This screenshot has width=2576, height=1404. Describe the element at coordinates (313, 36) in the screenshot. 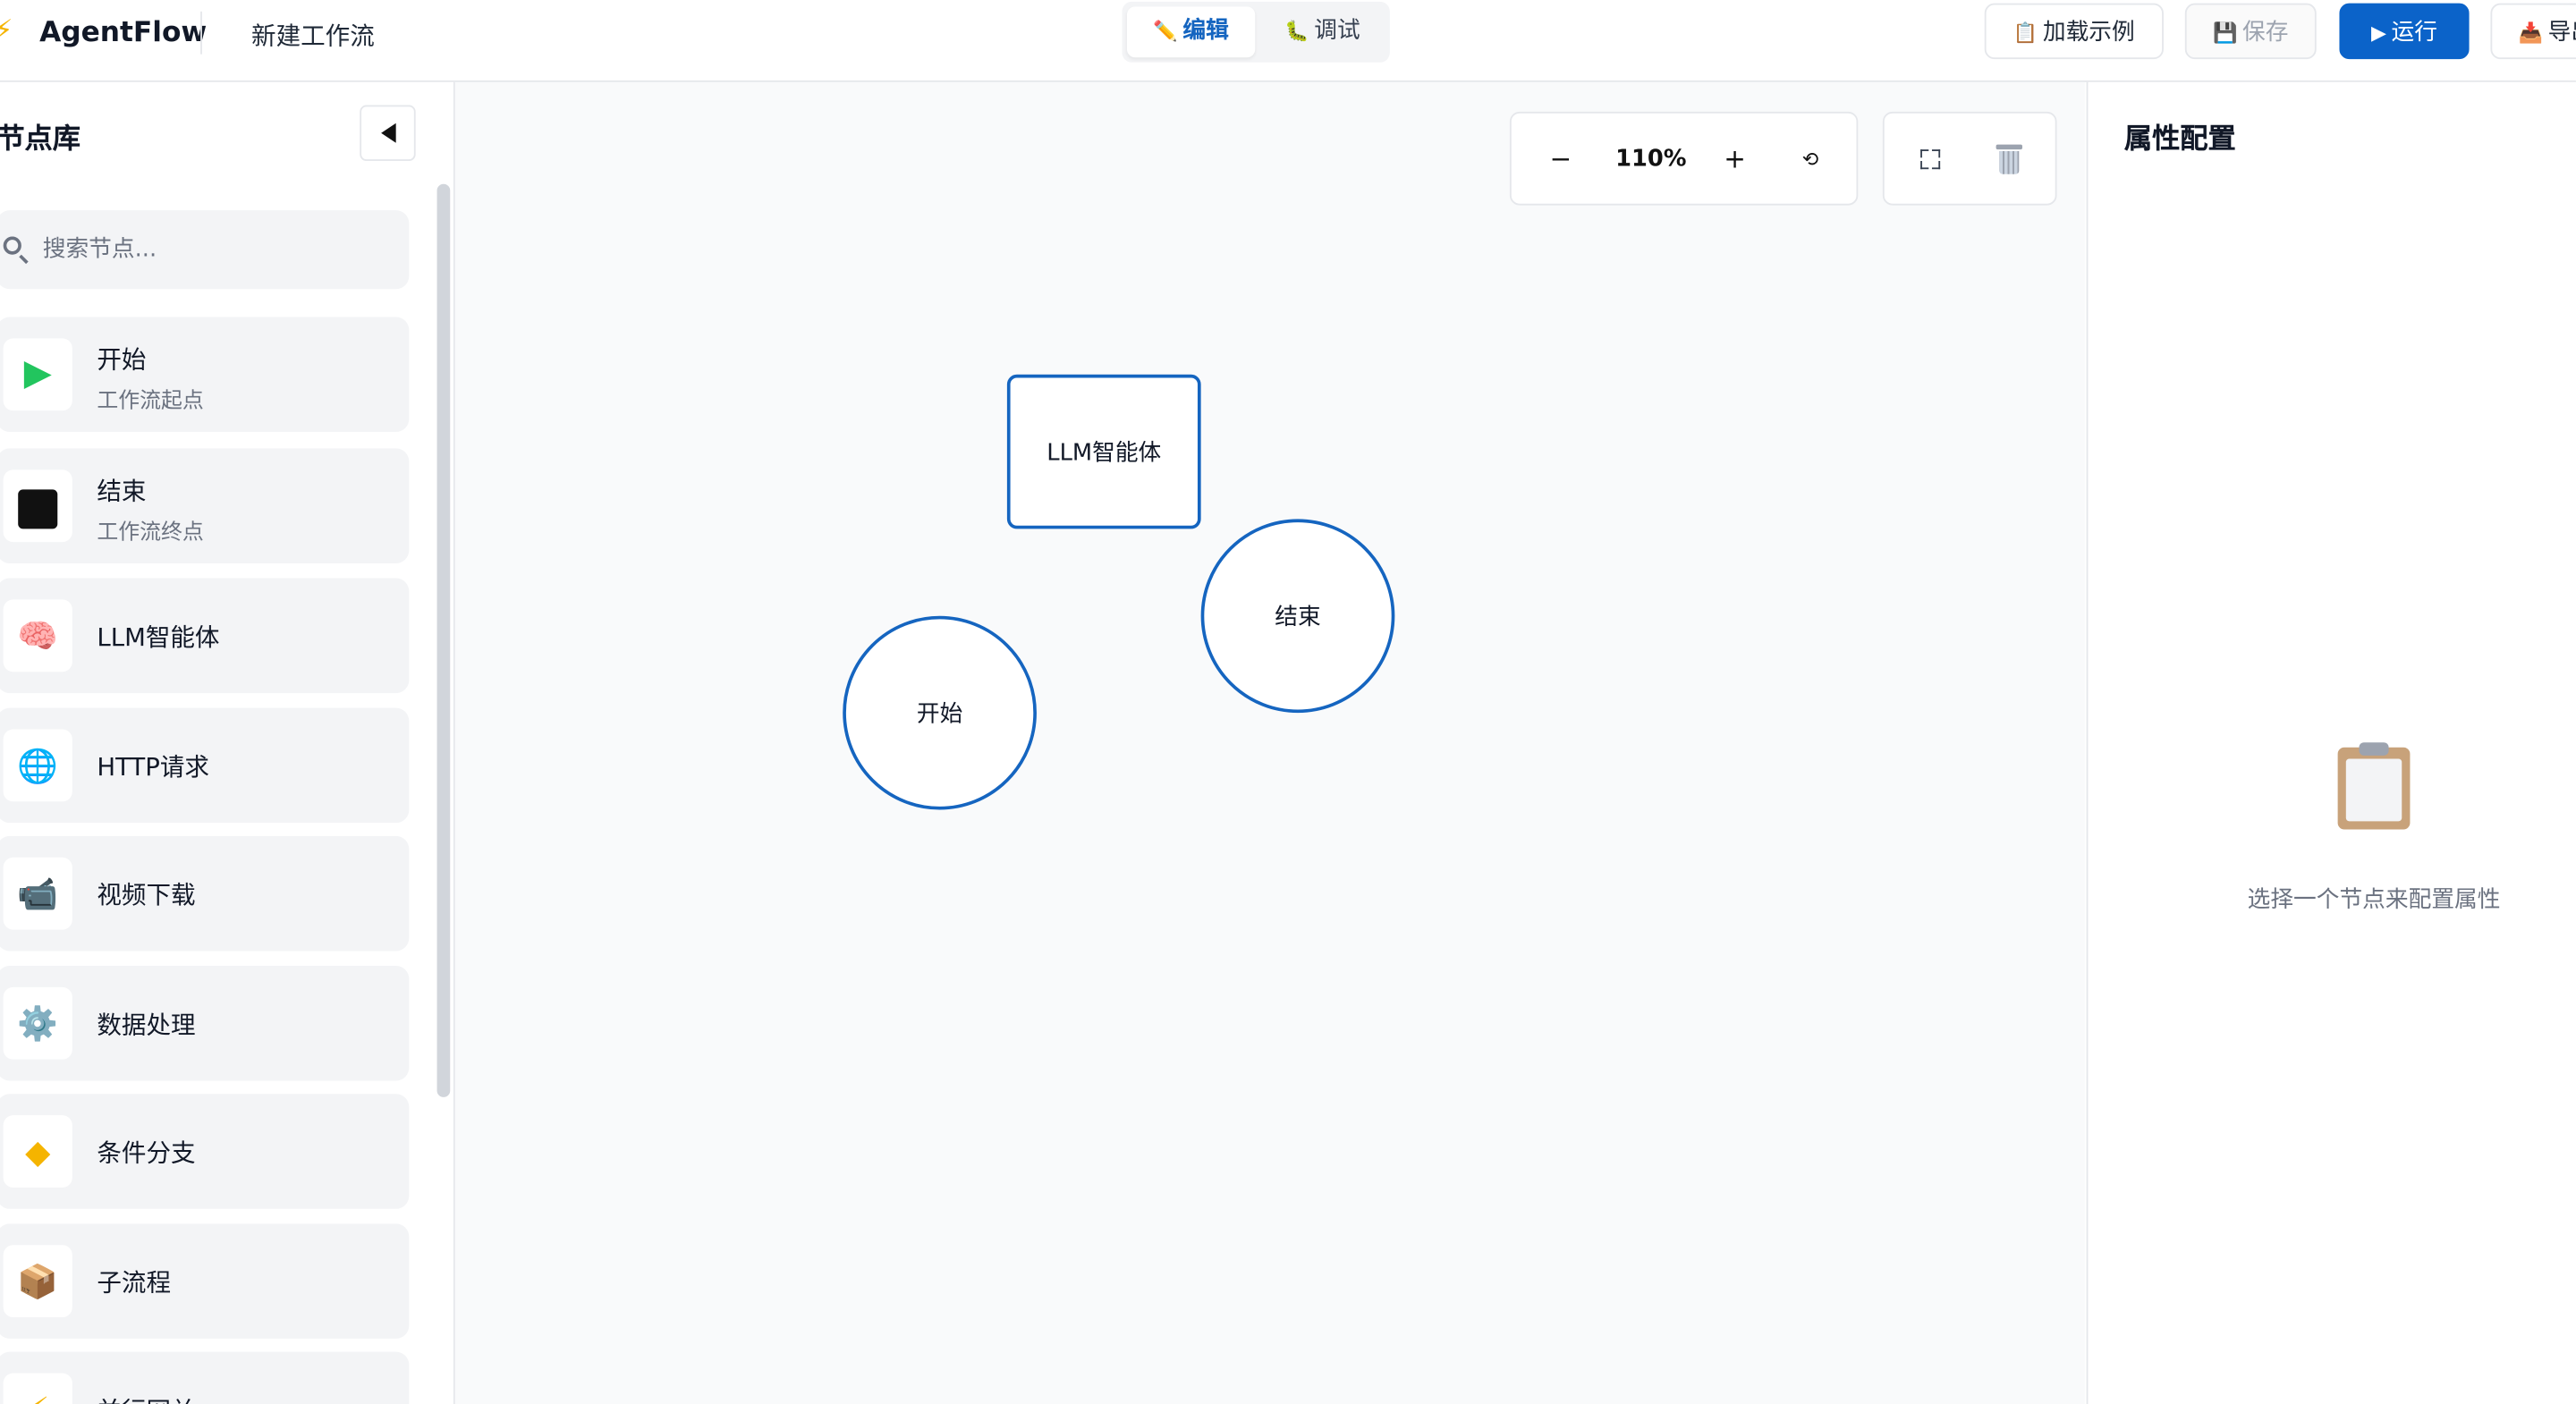

I see `workflow-name: 新建工作流` at that location.